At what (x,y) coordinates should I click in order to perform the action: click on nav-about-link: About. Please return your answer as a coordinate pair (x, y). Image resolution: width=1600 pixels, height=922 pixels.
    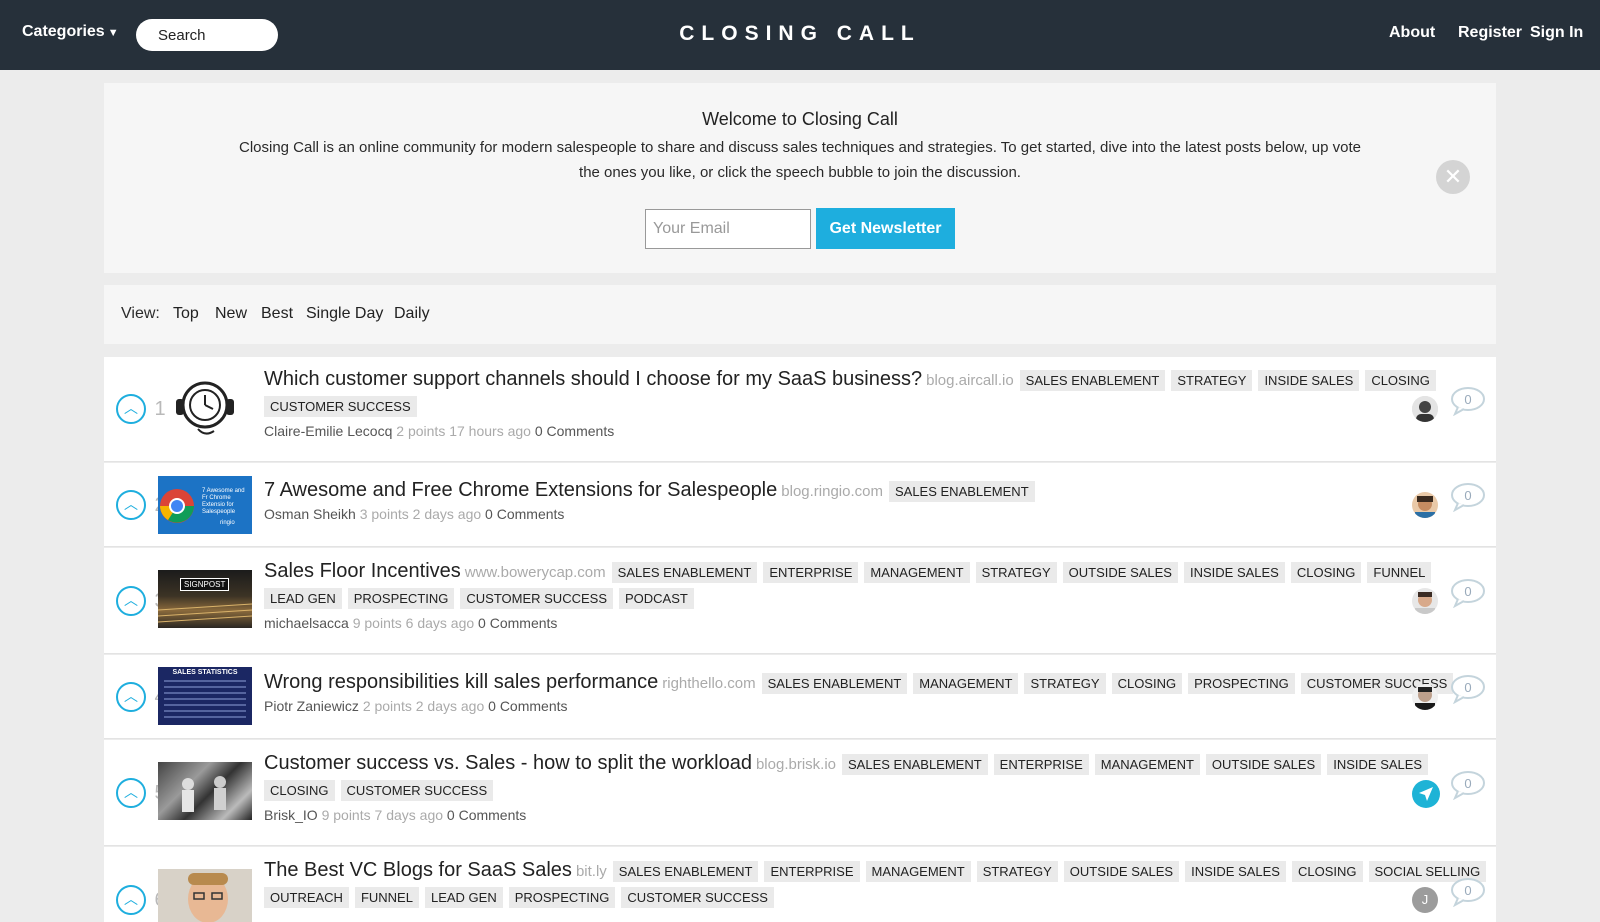
    Looking at the image, I should click on (1412, 33).